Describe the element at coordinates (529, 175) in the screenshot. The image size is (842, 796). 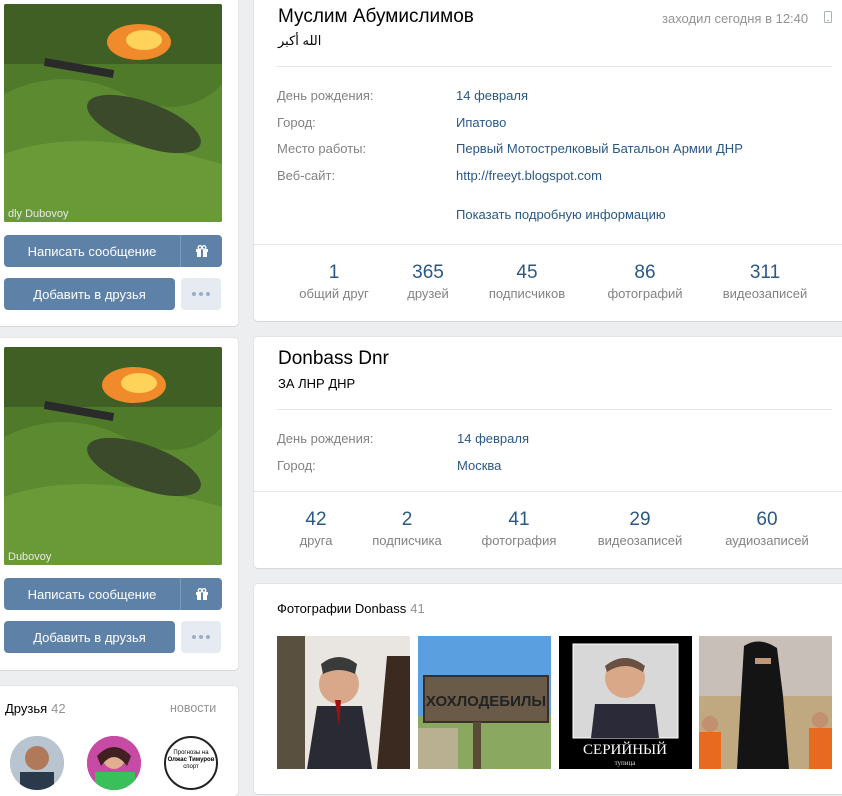
I see `profile1-value-website: http://freeyt.blogspot.com` at that location.